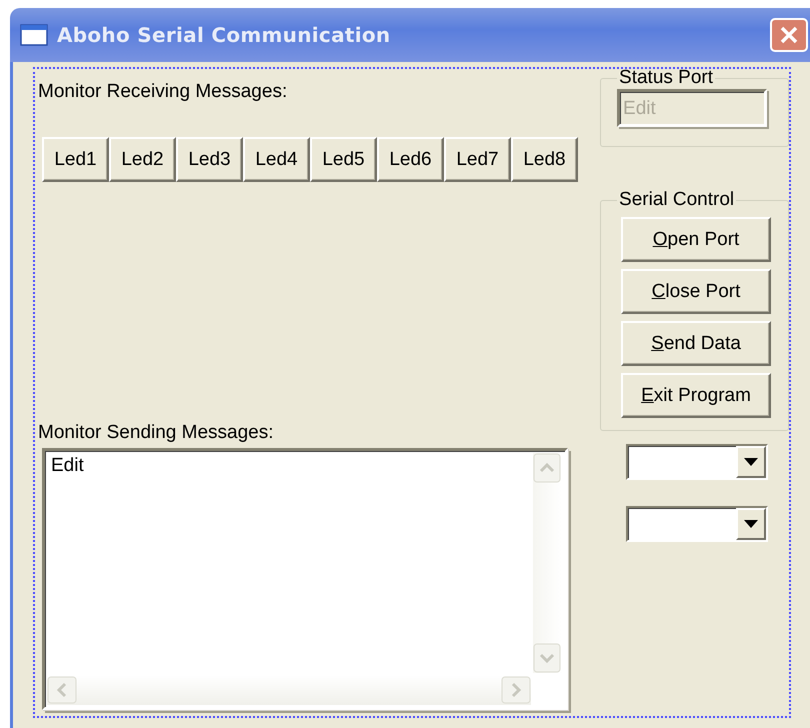 Image resolution: width=810 pixels, height=728 pixels. I want to click on scroll-up-icon, so click(547, 468).